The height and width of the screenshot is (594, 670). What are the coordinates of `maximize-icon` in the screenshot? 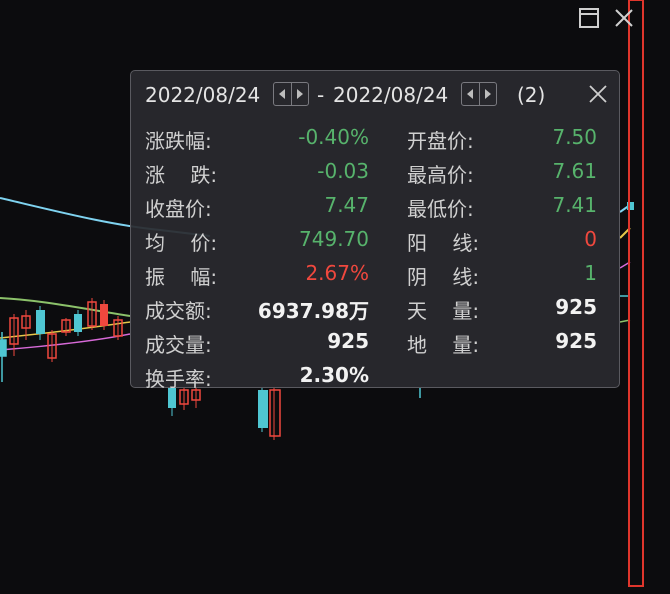 It's located at (589, 18).